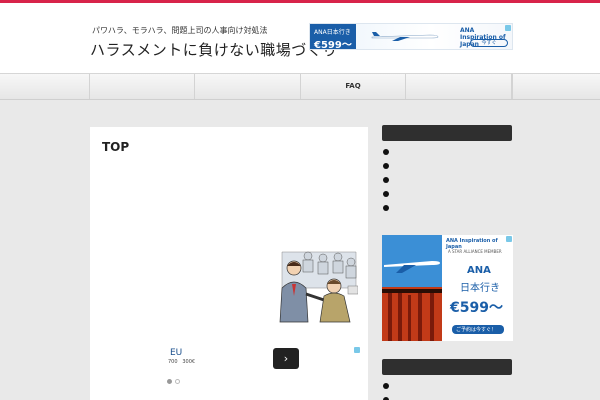  Describe the element at coordinates (256, 364) in the screenshot. I see `inline-carousel-ad: EU 700 300€ ›` at that location.